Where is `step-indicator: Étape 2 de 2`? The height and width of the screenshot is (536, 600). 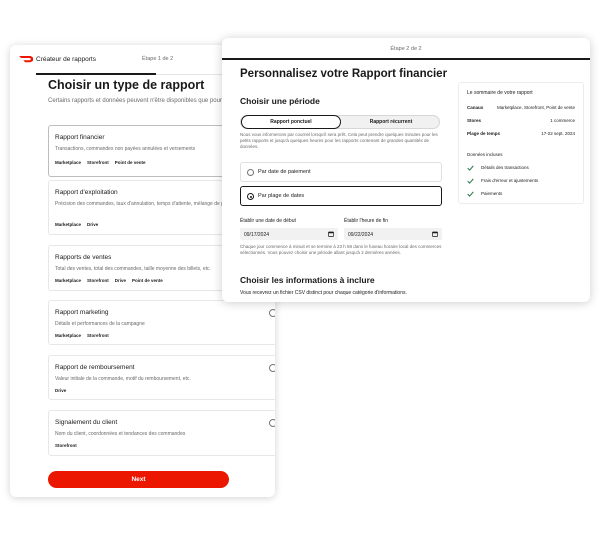
step-indicator: Étape 2 de 2 is located at coordinates (406, 49).